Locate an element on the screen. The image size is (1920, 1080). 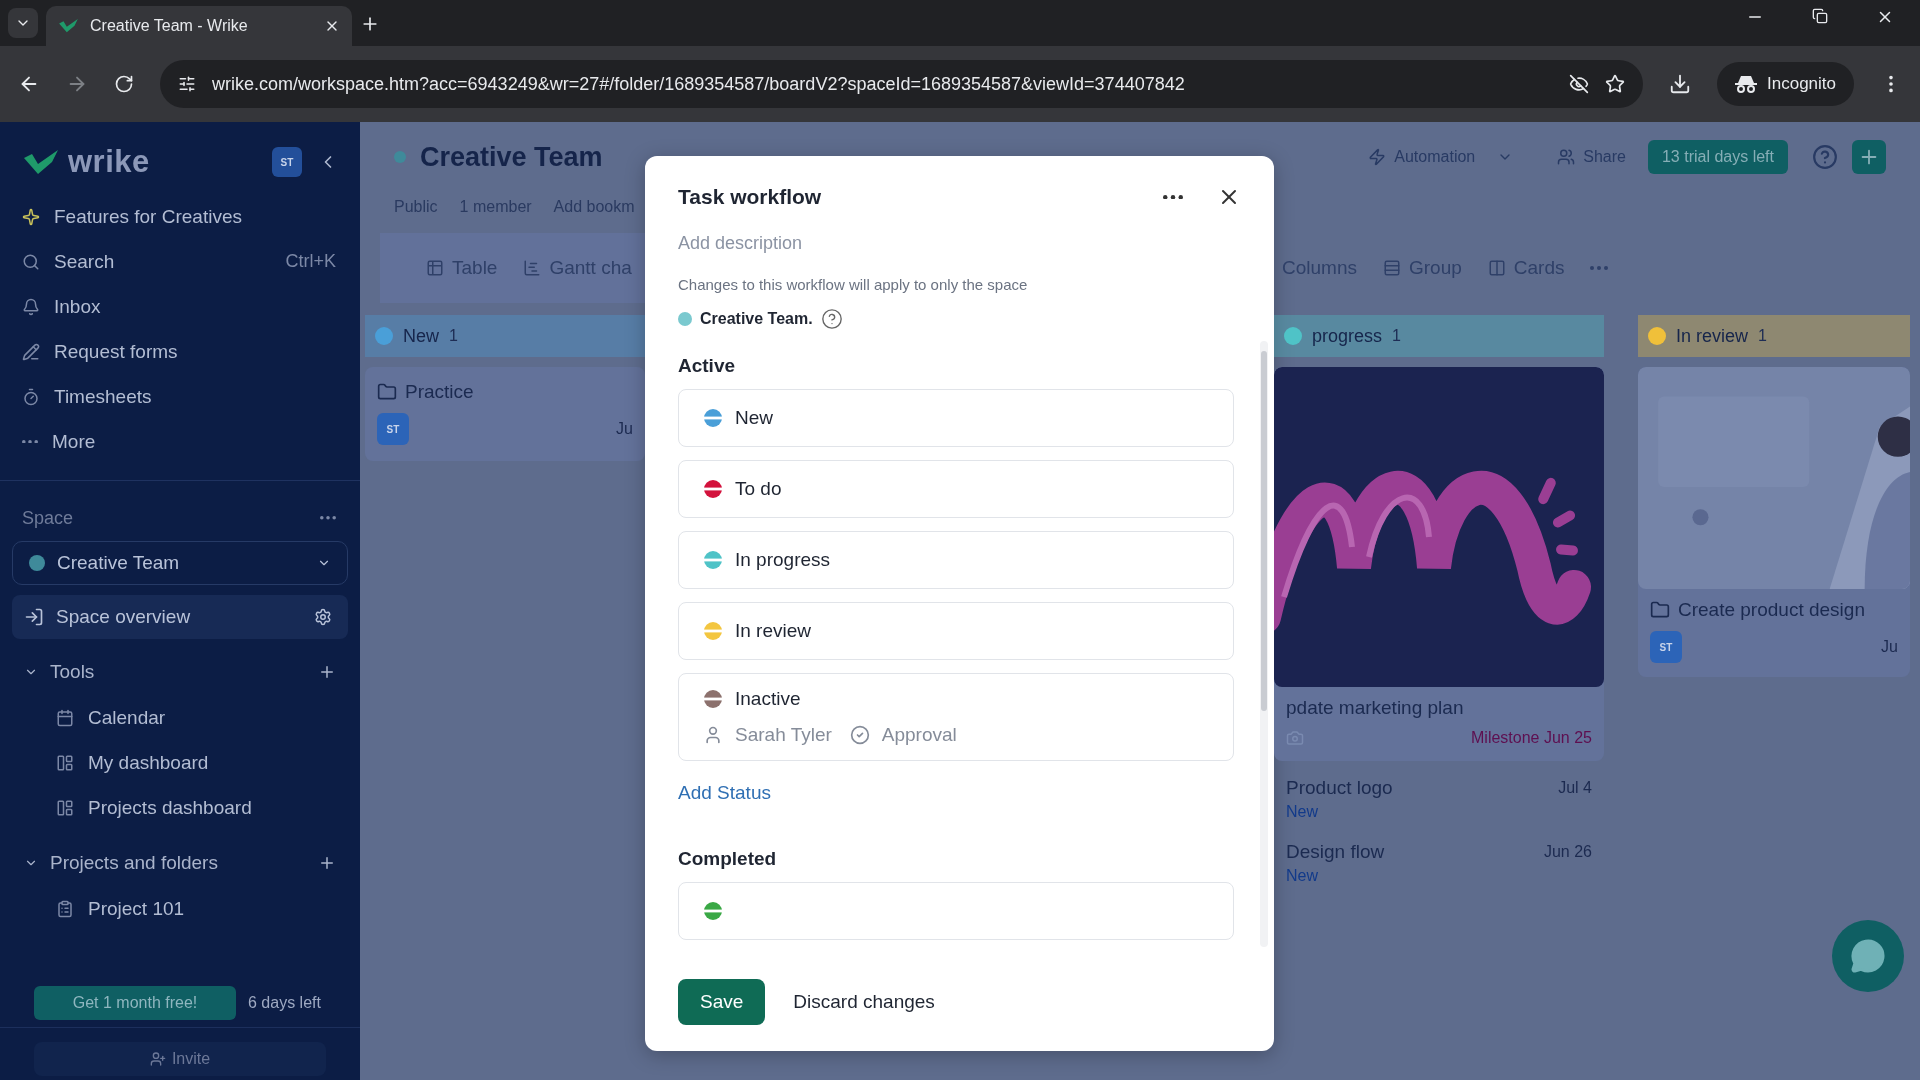
calendar-icon is located at coordinates (65, 717).